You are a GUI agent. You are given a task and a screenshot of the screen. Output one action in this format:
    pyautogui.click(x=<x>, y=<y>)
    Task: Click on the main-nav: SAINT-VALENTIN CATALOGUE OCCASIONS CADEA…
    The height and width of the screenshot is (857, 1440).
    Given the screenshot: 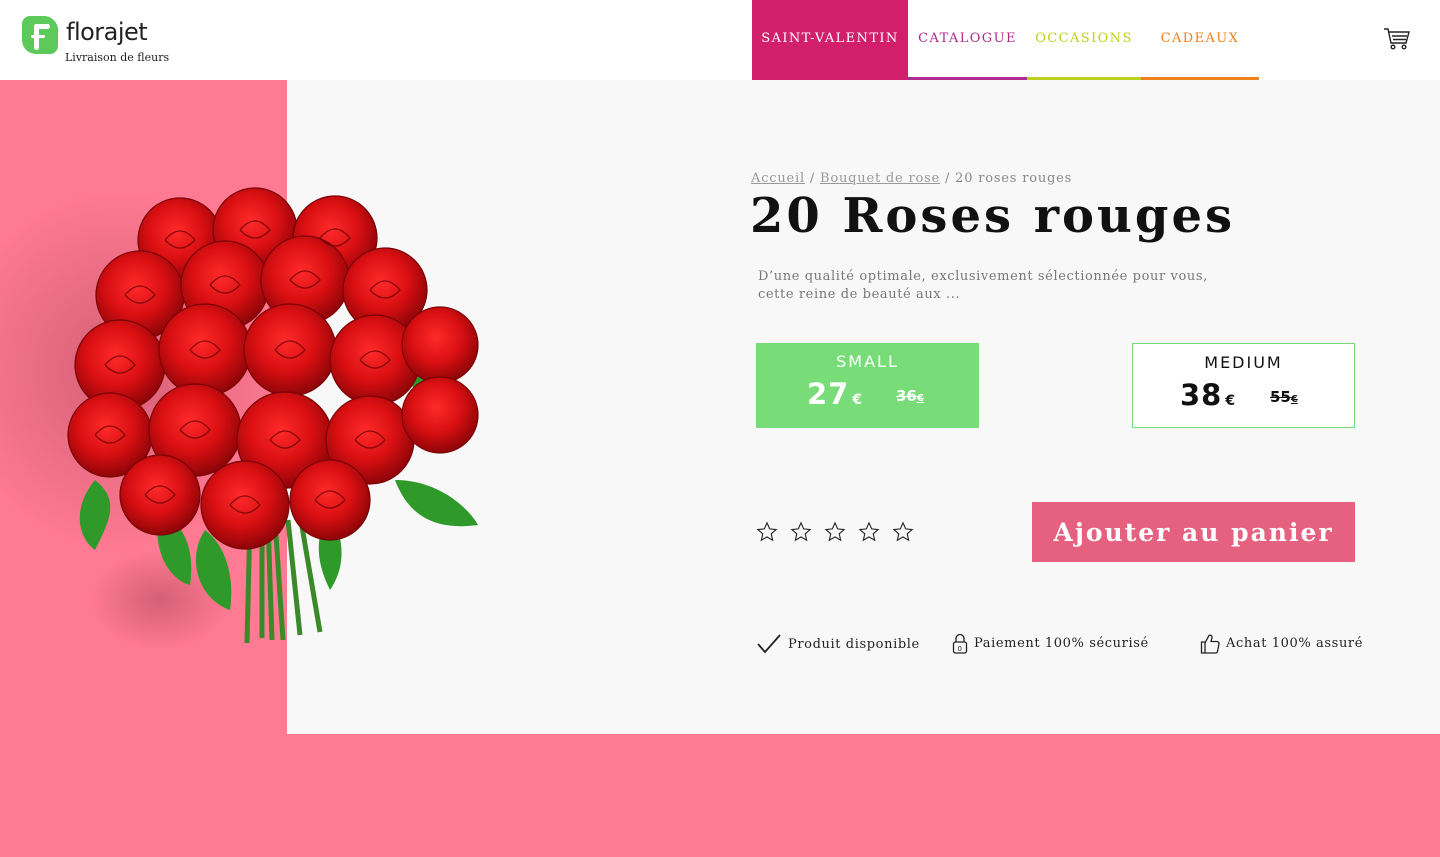 What is the action you would take?
    pyautogui.click(x=1005, y=40)
    